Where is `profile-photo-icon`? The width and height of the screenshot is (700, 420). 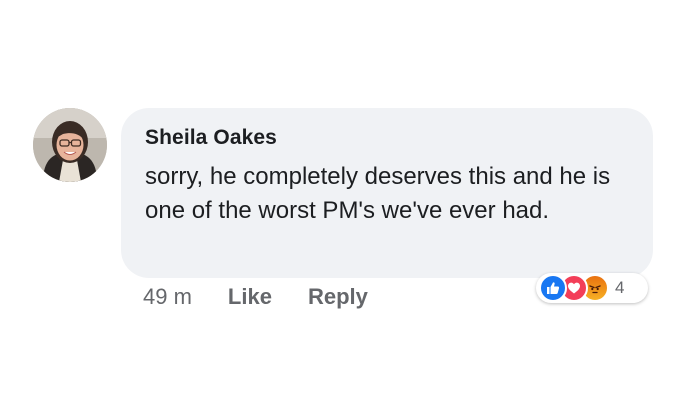
profile-photo-icon is located at coordinates (70, 145).